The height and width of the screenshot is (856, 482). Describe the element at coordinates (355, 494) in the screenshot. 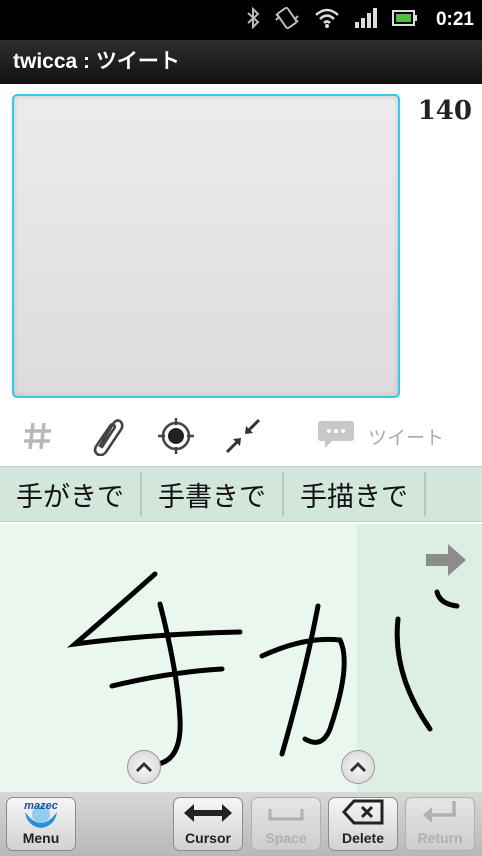

I see `candidate-item: 手描きで` at that location.